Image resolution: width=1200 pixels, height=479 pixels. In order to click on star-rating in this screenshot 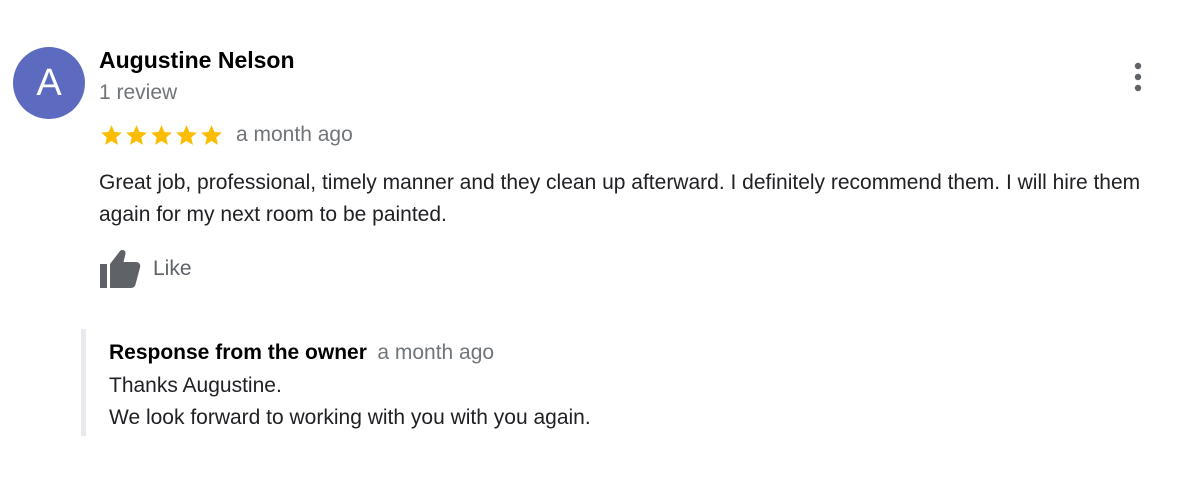, I will do `click(161, 135)`.